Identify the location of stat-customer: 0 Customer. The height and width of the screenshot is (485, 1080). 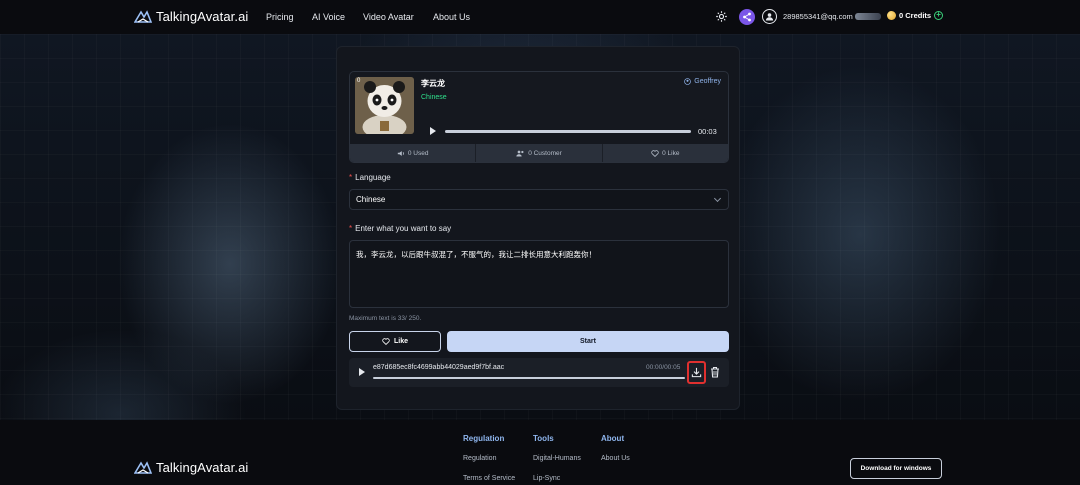
(539, 153).